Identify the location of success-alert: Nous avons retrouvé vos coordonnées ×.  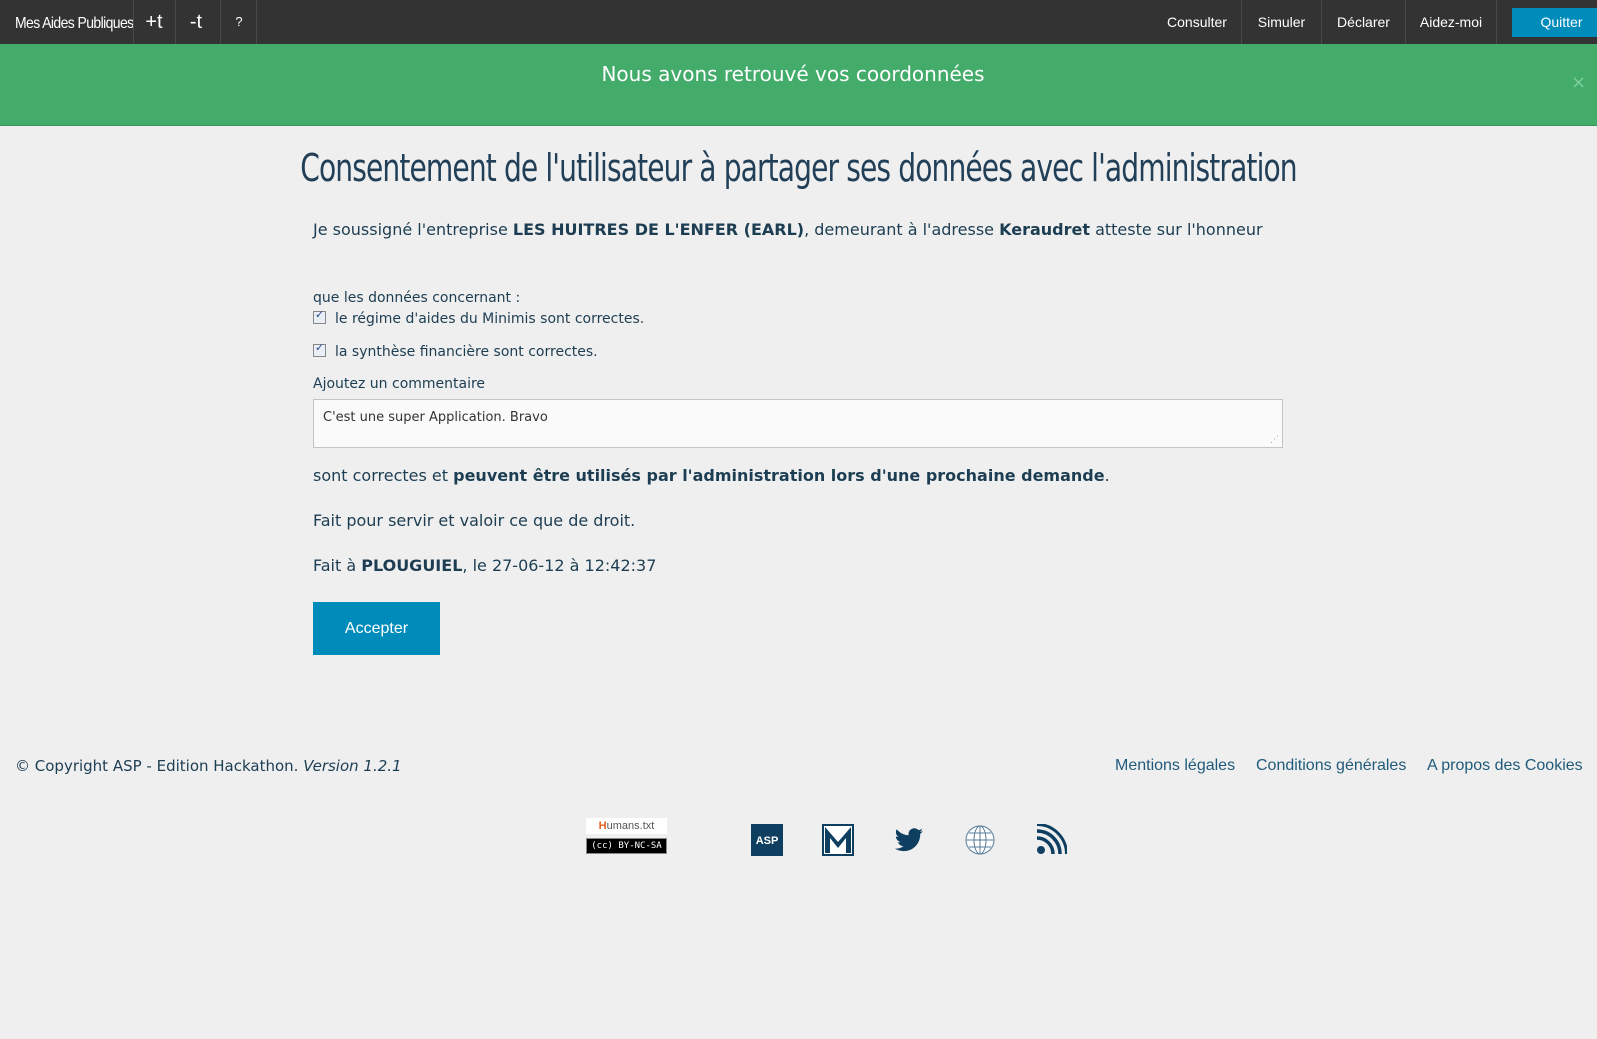
(798, 85).